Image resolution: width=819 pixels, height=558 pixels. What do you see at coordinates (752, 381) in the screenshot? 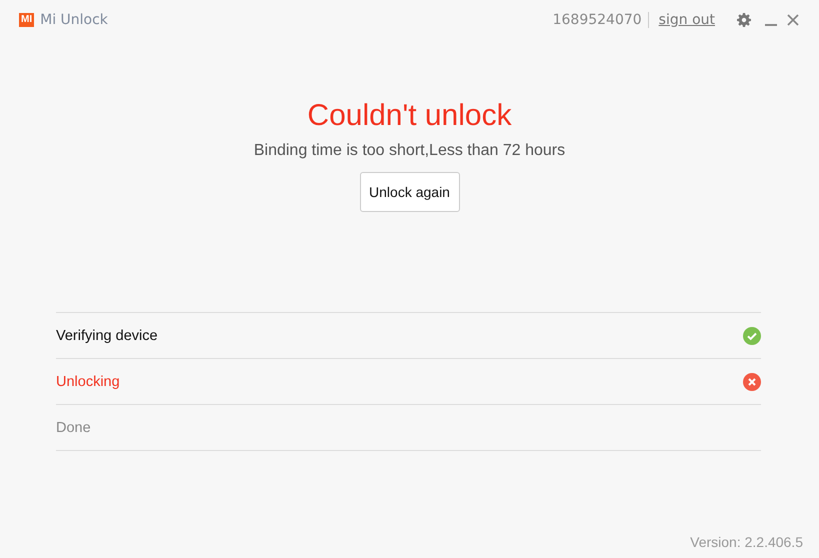
I see `error-icon` at bounding box center [752, 381].